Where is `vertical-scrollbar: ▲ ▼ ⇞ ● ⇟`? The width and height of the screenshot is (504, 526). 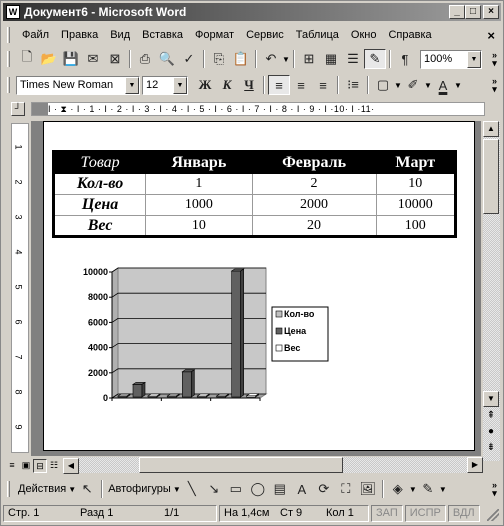
vertical-scrollbar: ▲ ▼ ⇞ ● ⇟ is located at coordinates (491, 291).